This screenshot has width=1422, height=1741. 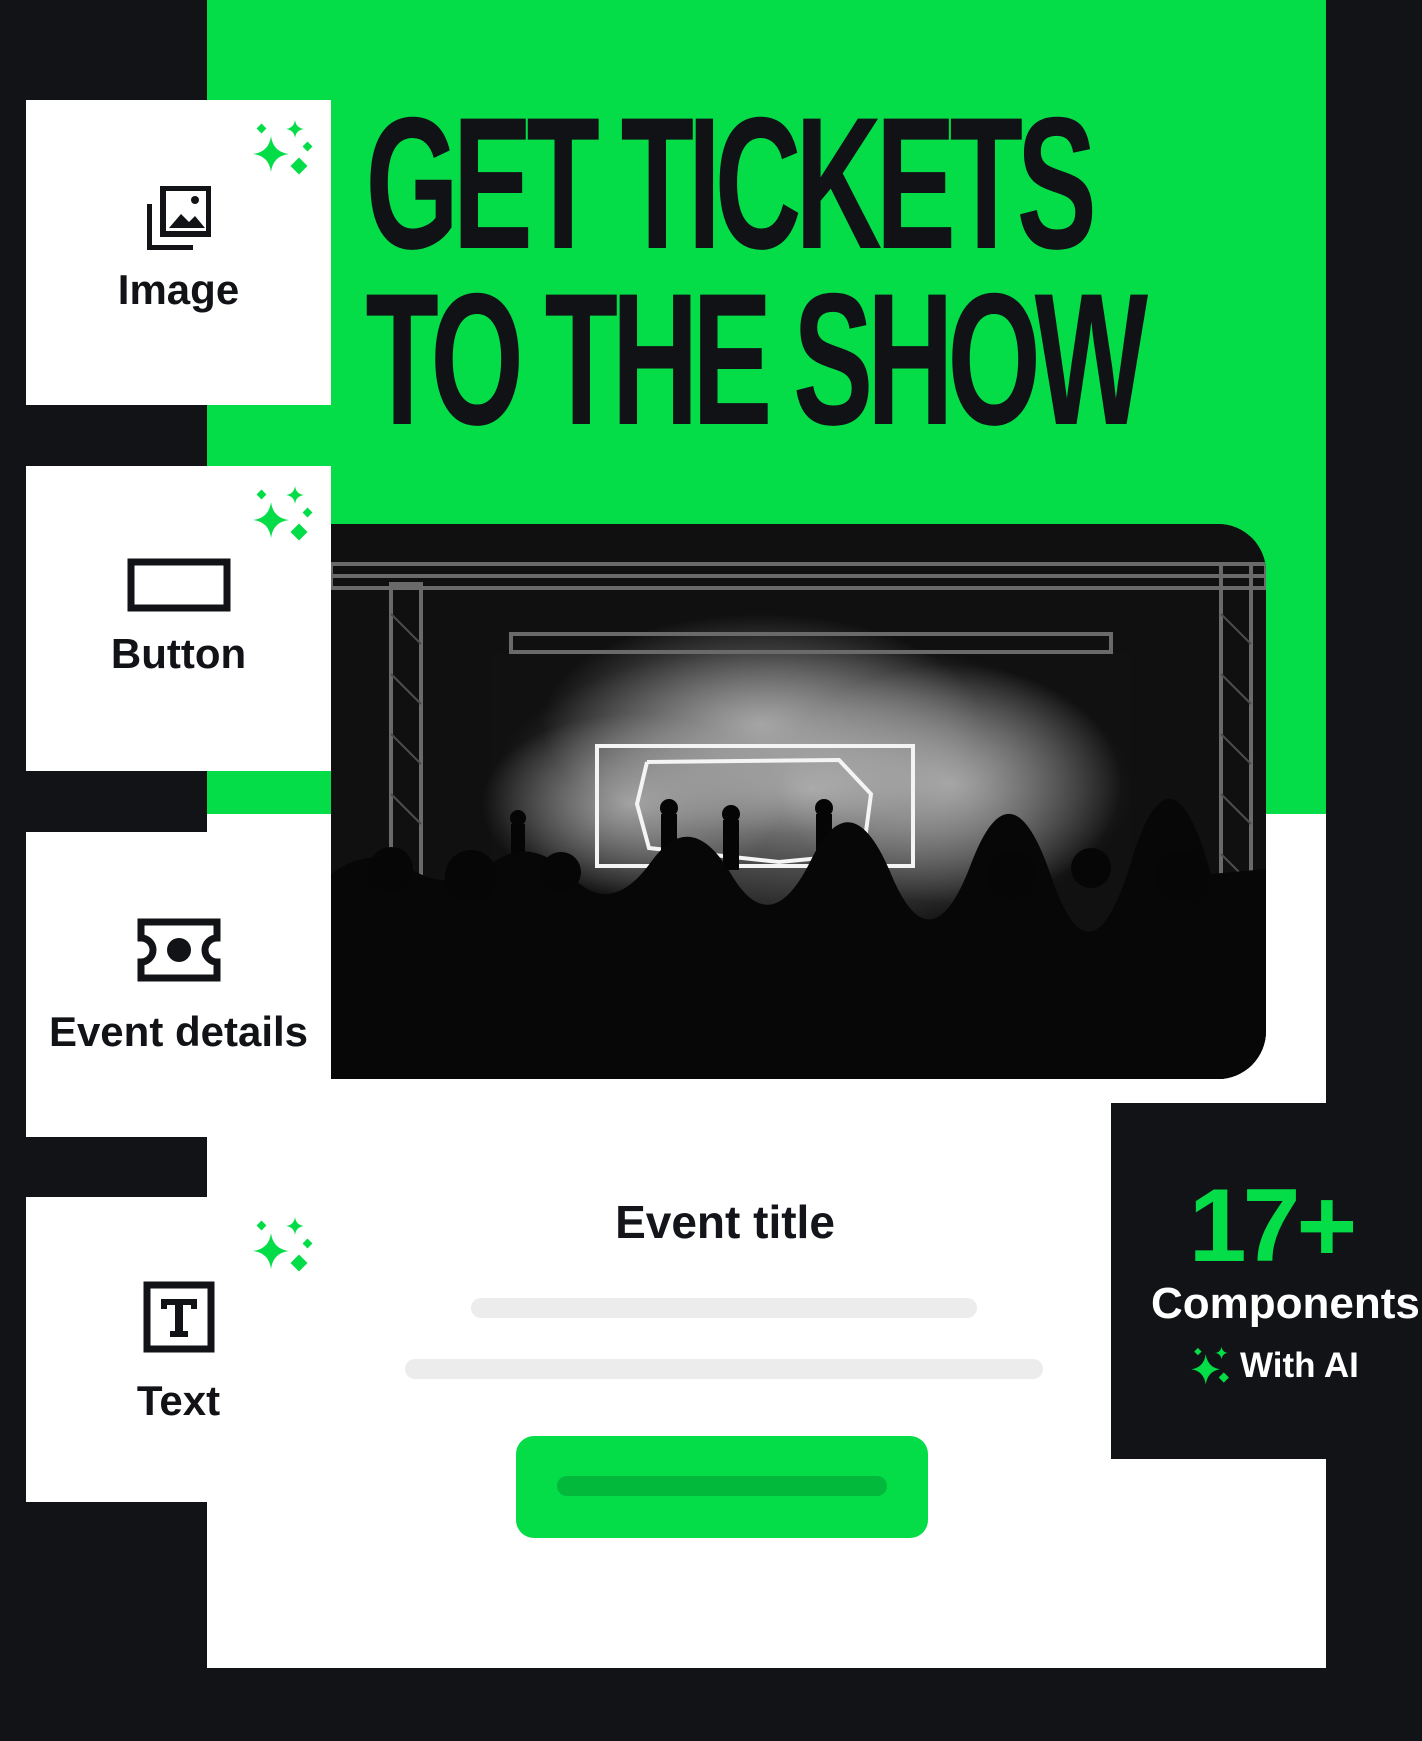 I want to click on sparkle-icon, so click(x=1210, y=1365).